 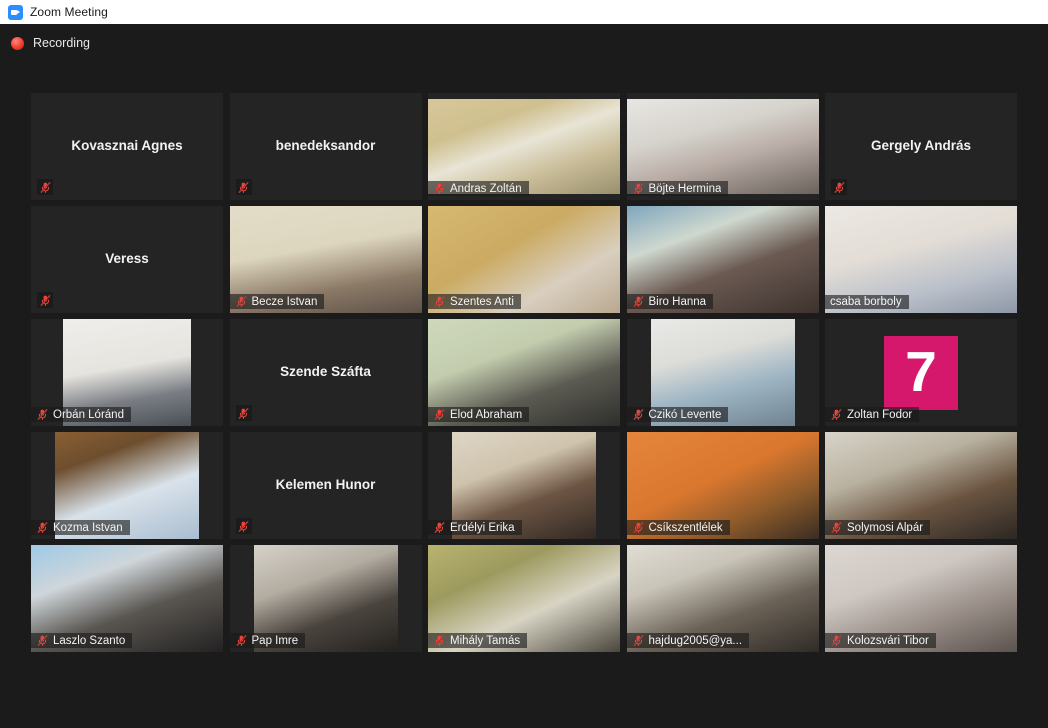 I want to click on participant-tile: Szende Száfta, so click(x=325, y=372).